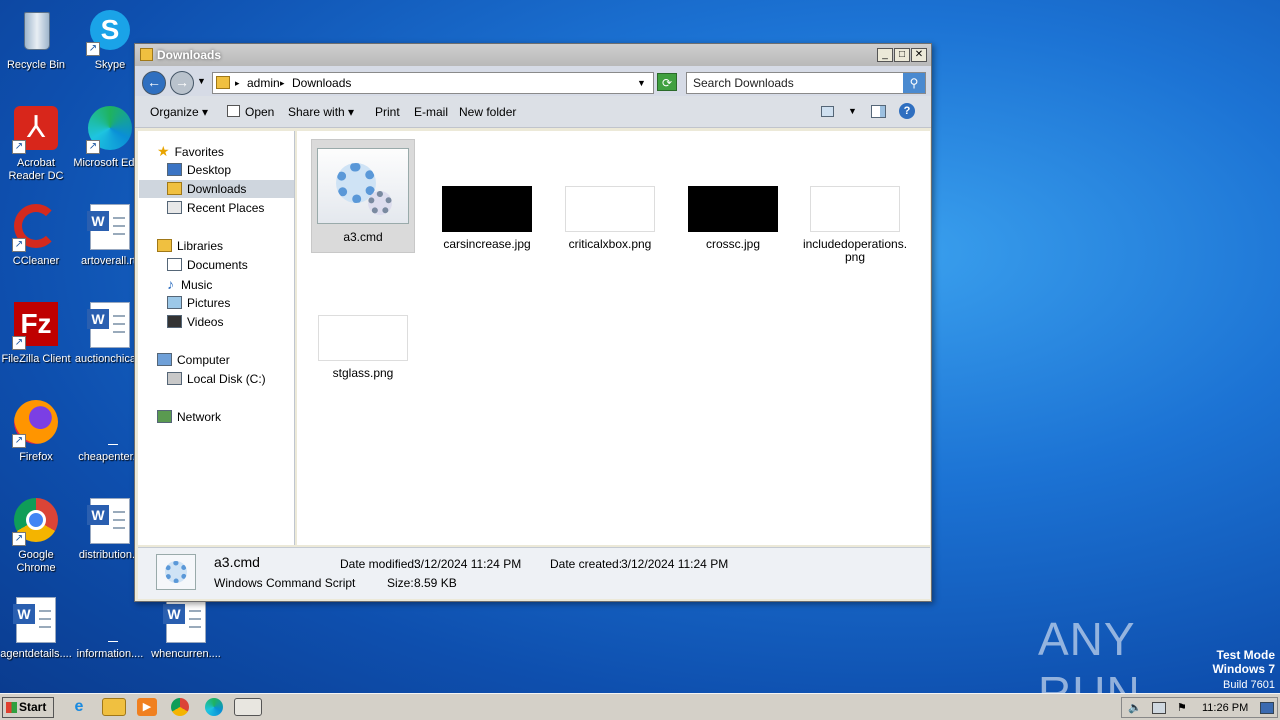  What do you see at coordinates (154, 83) in the screenshot?
I see `back-button: ←` at bounding box center [154, 83].